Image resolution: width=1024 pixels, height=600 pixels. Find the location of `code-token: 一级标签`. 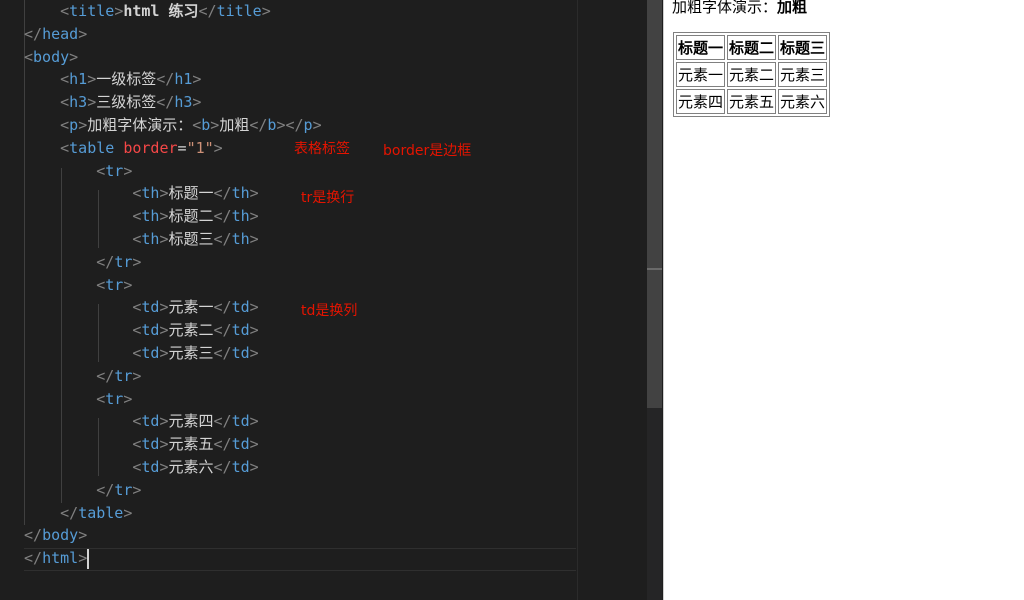

code-token: 一级标签 is located at coordinates (126, 79).